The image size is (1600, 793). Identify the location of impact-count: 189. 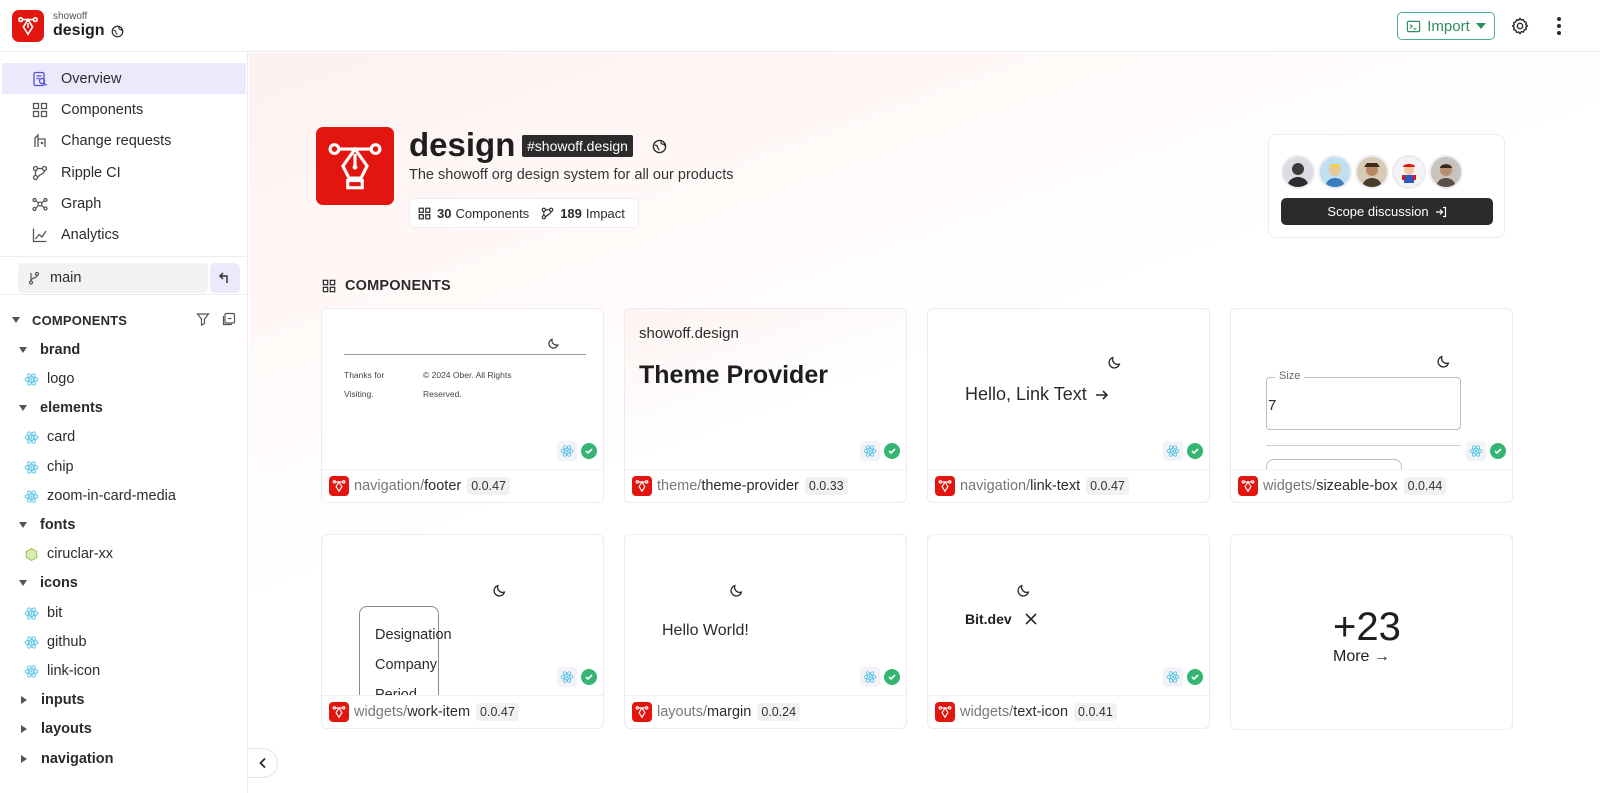
(571, 213).